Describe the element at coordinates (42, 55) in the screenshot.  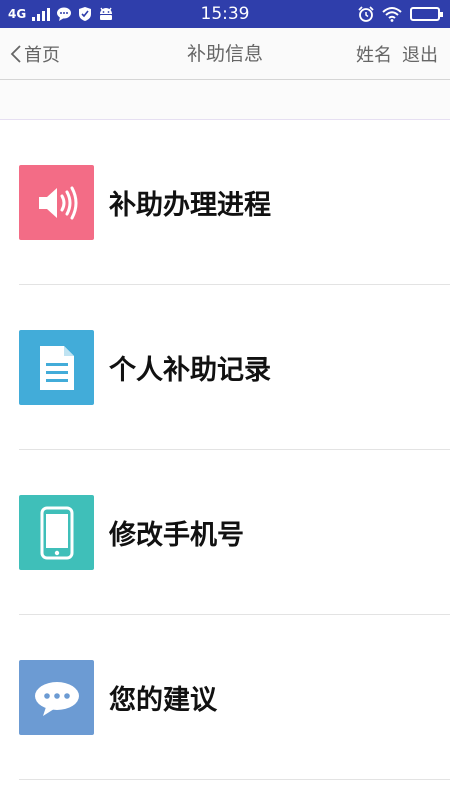
I see `back-label: 首页` at that location.